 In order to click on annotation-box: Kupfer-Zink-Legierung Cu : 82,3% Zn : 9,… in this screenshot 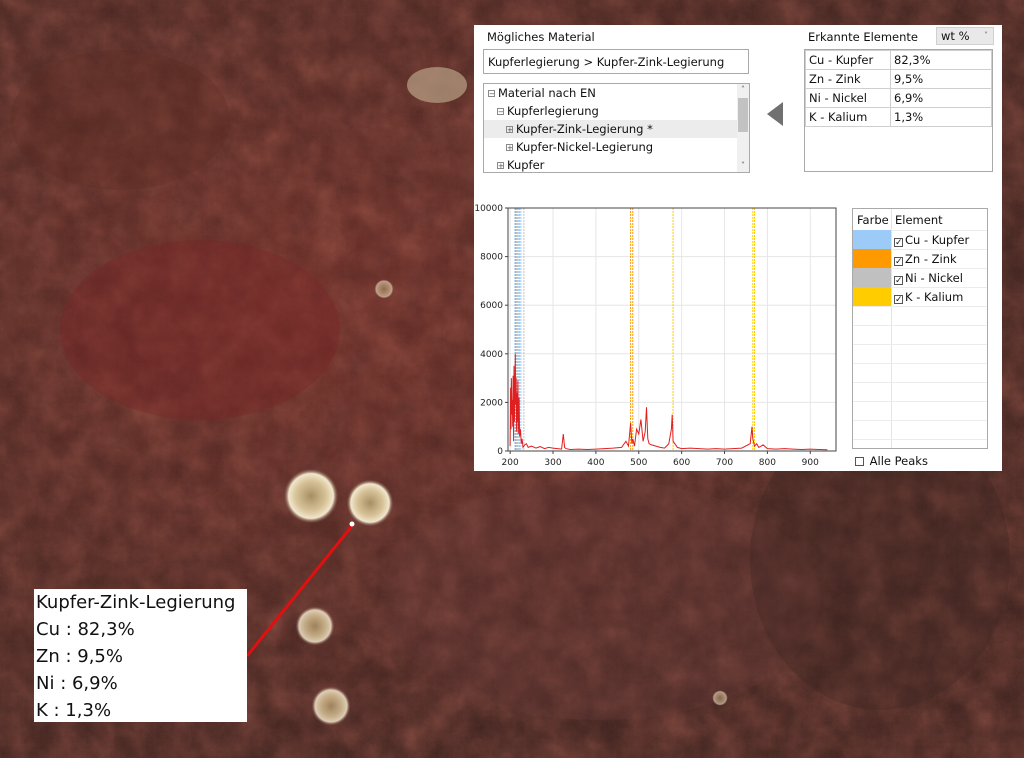, I will do `click(140, 655)`.